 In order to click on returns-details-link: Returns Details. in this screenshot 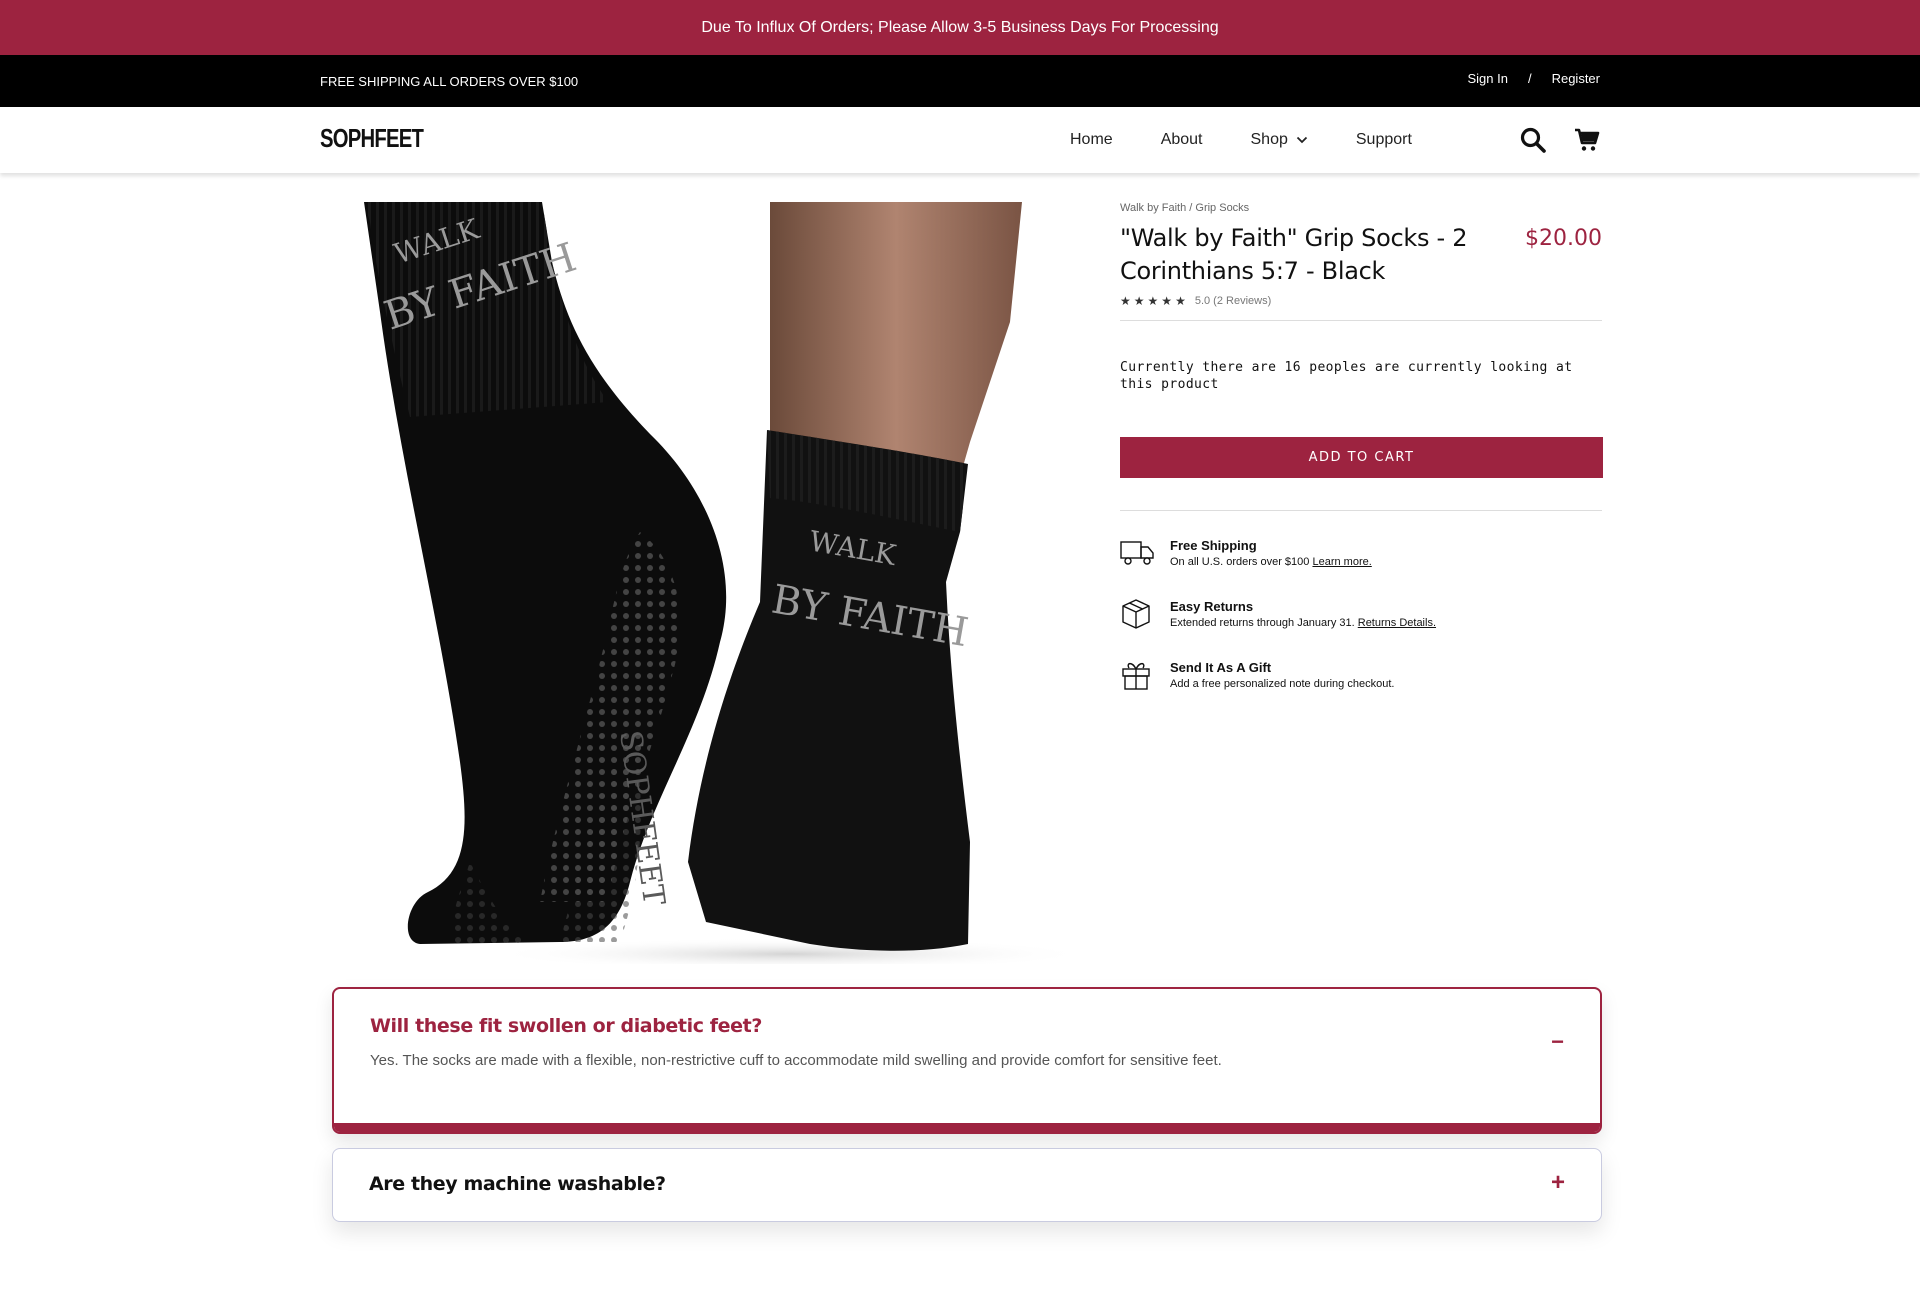, I will do `click(1397, 623)`.